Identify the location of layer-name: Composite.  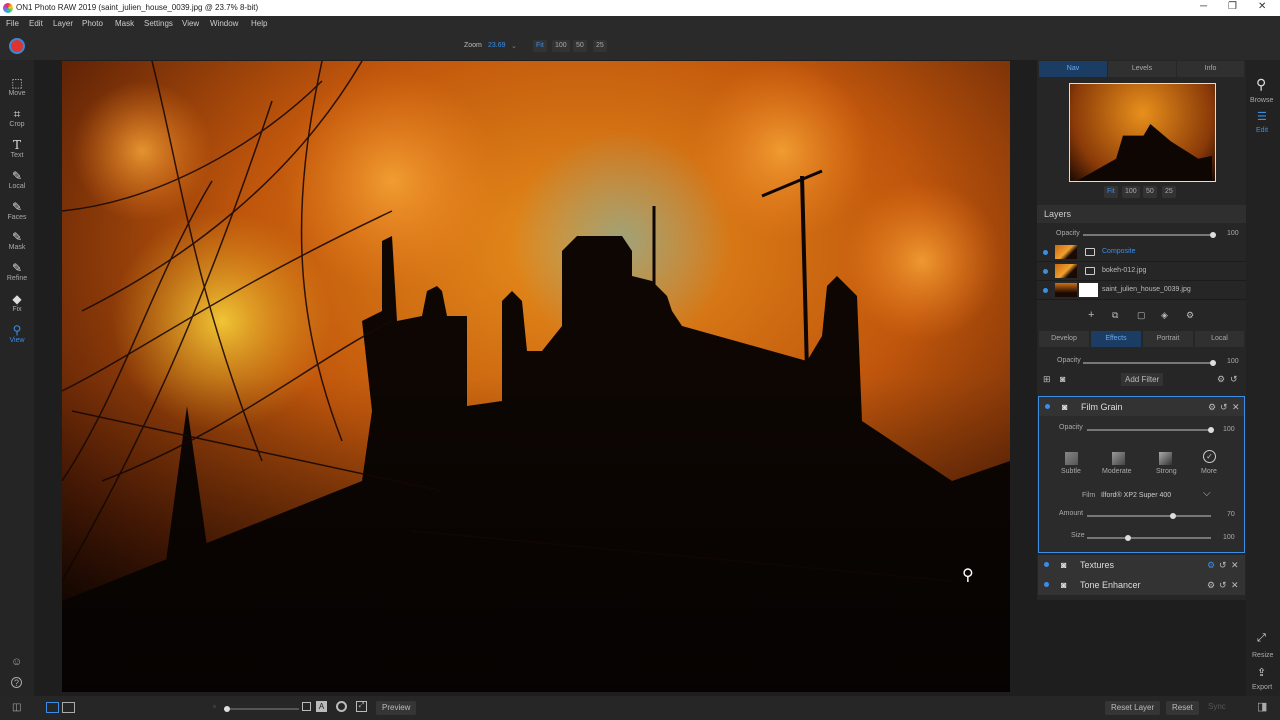
(1118, 251).